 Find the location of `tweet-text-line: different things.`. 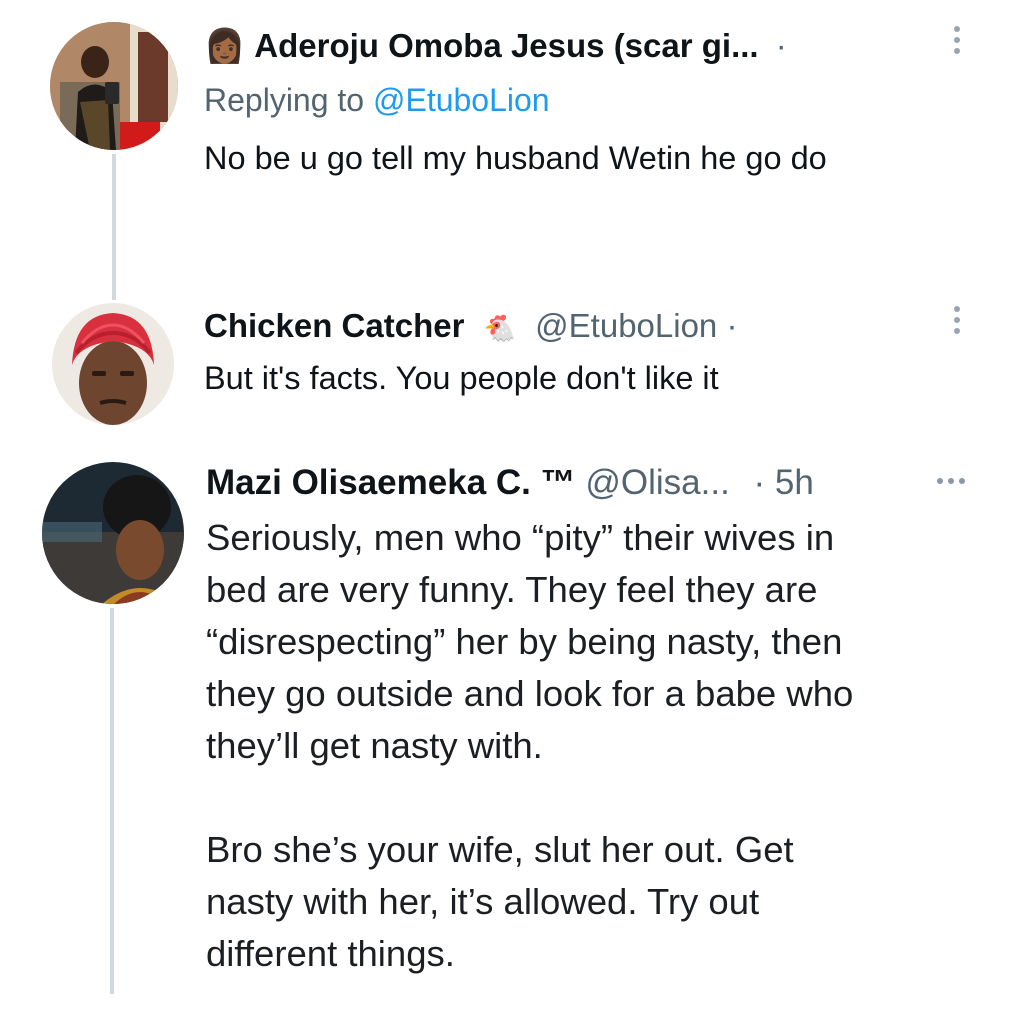

tweet-text-line: different things. is located at coordinates (330, 953).